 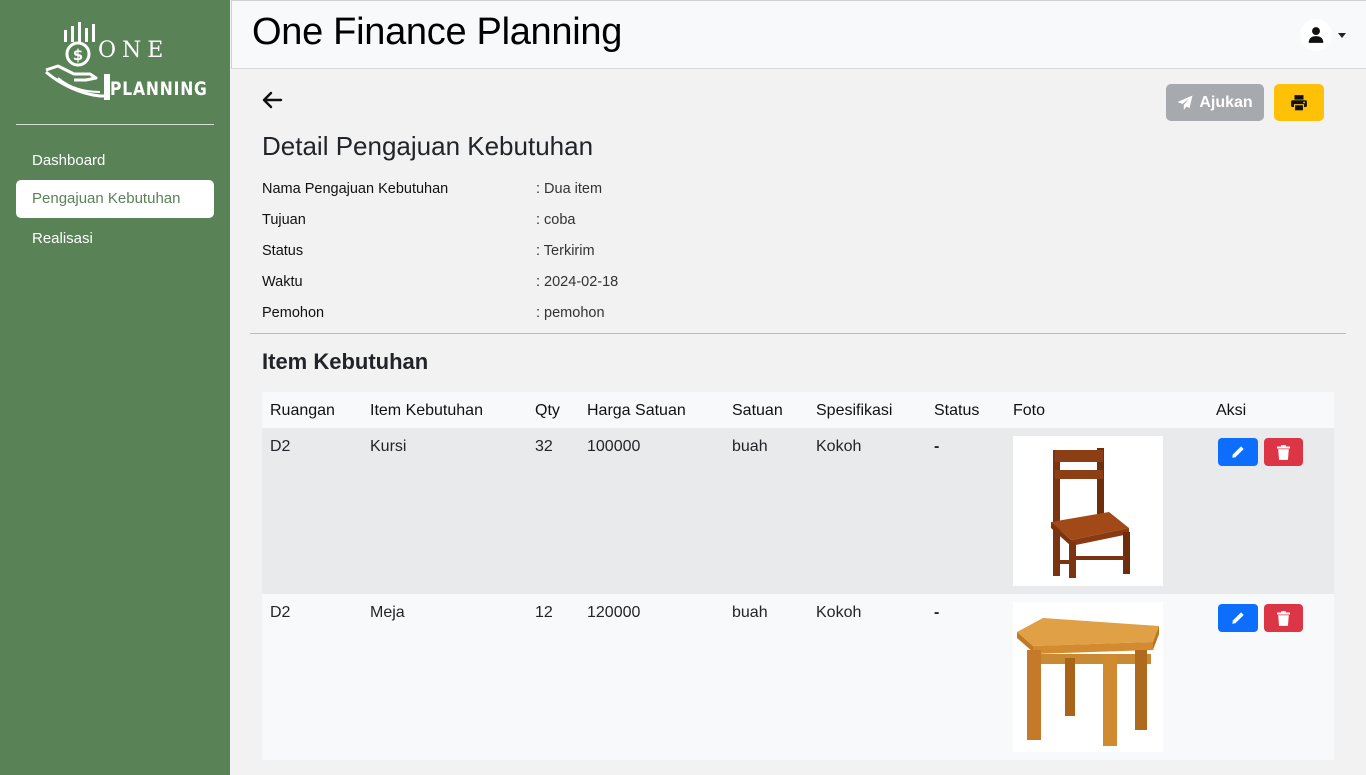 I want to click on info-value: : 2024-02-18, so click(x=577, y=282).